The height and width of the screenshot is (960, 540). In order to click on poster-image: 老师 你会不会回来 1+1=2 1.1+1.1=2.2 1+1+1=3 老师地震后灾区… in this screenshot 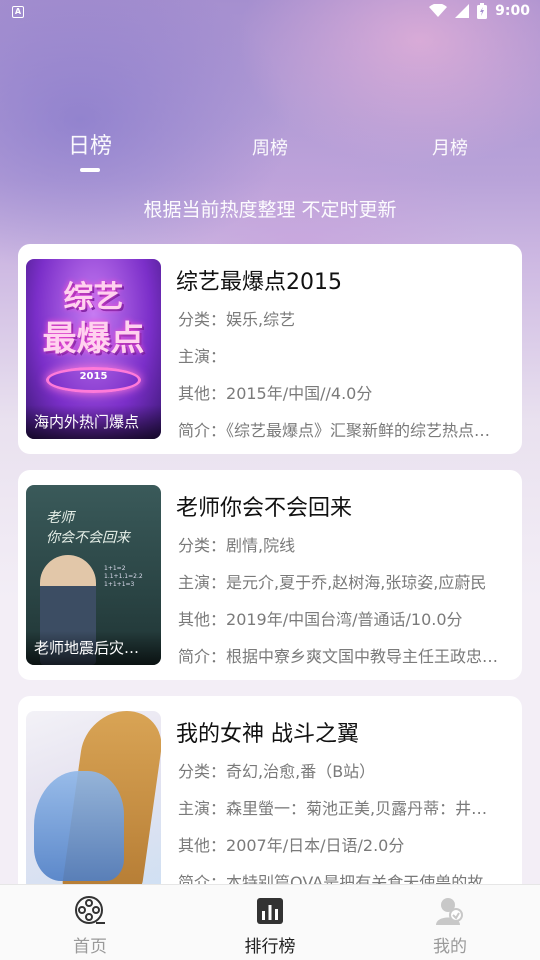, I will do `click(93, 575)`.